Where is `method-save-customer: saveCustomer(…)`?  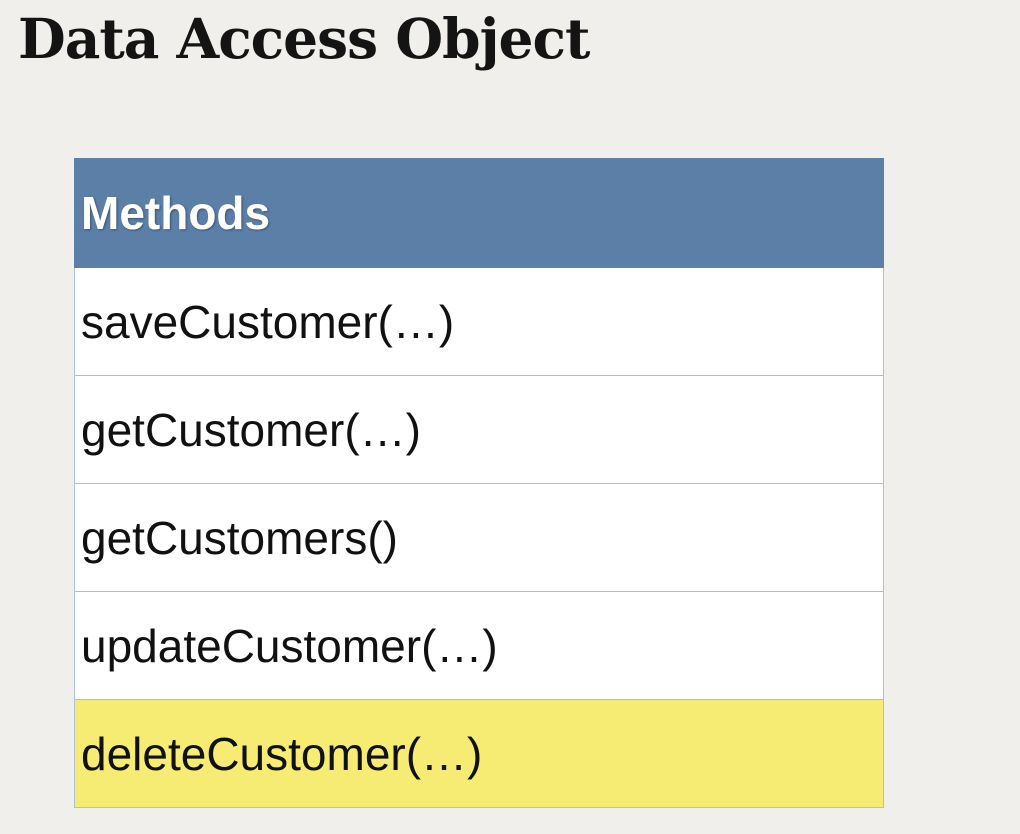
method-save-customer: saveCustomer(…) is located at coordinates (479, 321).